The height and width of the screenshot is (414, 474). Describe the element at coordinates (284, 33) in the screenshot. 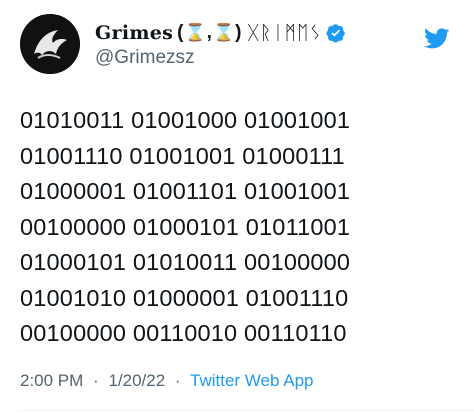

I see `display-name-runes: ᚷᚱᛁᛗᛖᛊ` at that location.